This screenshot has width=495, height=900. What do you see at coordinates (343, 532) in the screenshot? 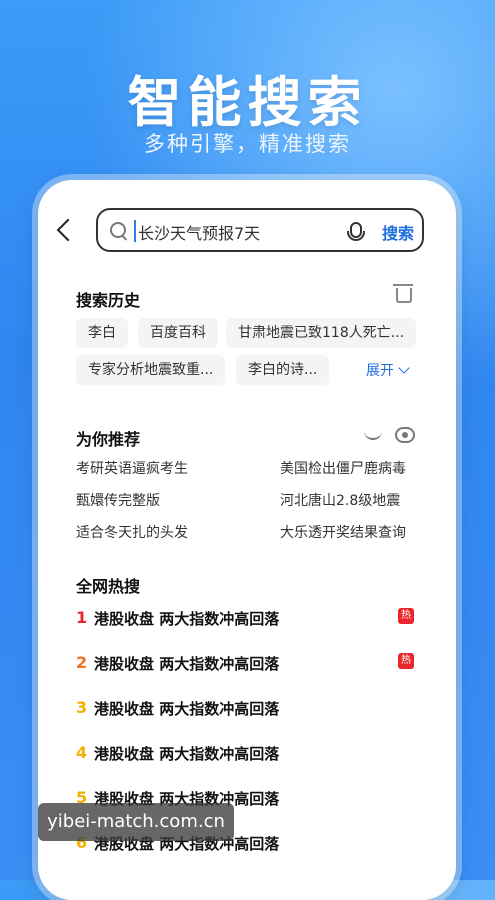
I see `recommend-item: 大乐透开奖结果查询` at bounding box center [343, 532].